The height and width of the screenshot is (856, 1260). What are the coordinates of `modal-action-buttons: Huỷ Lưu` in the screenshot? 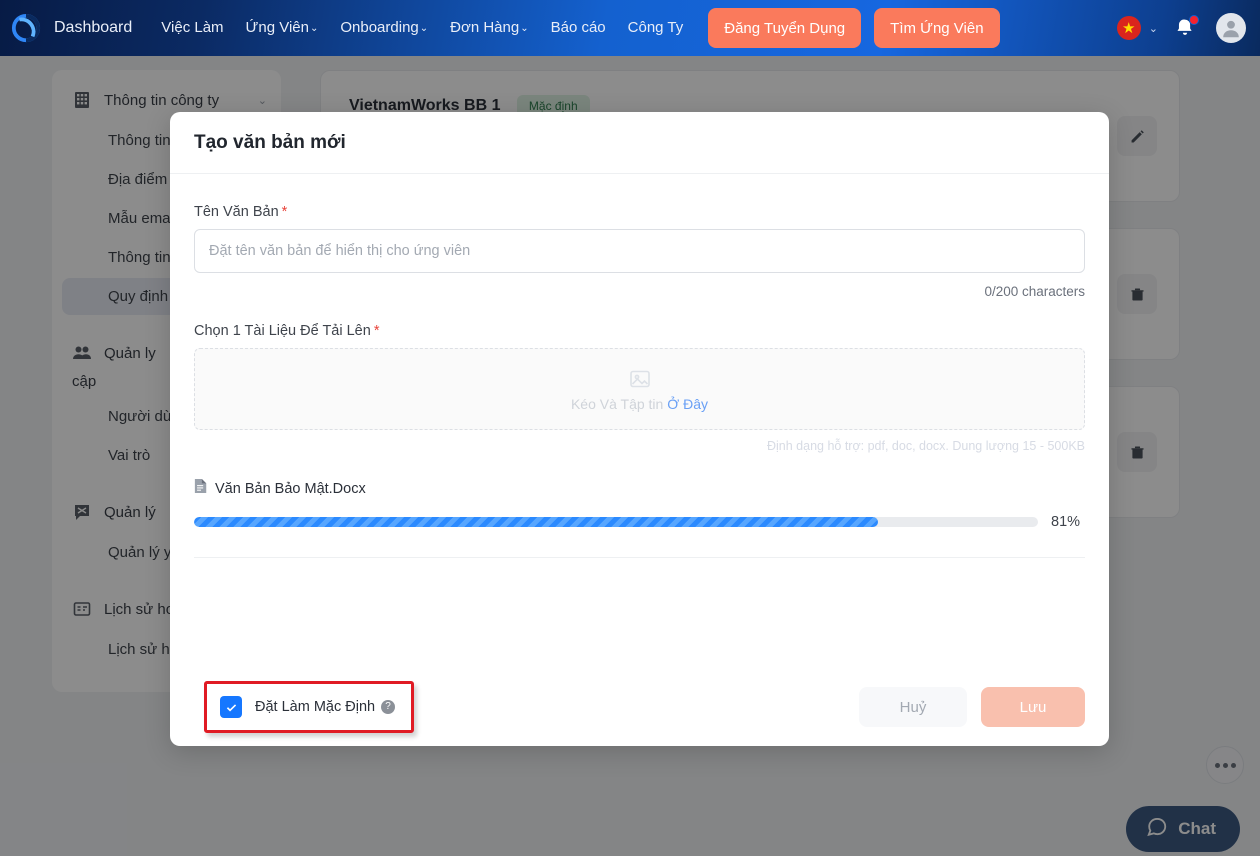 It's located at (972, 707).